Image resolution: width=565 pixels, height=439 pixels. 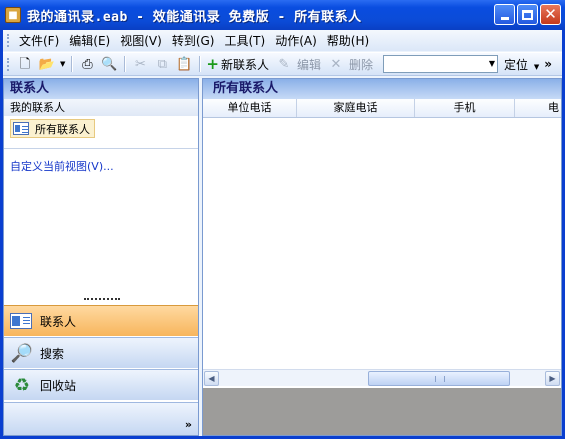 I want to click on open-folder-icon: 📂, so click(x=47, y=64).